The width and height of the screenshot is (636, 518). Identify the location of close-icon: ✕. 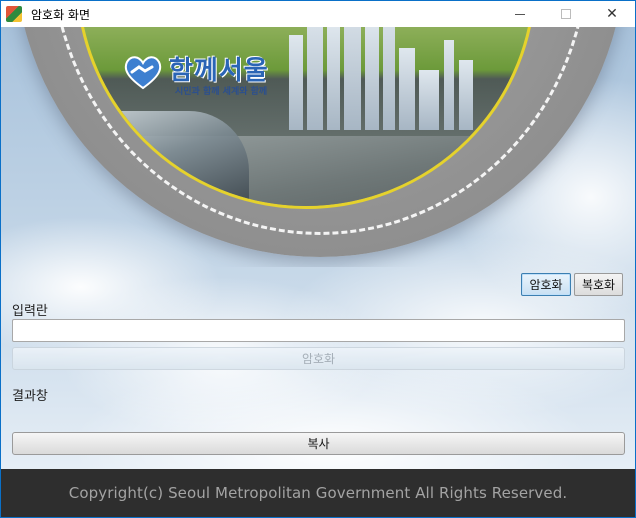
(612, 14).